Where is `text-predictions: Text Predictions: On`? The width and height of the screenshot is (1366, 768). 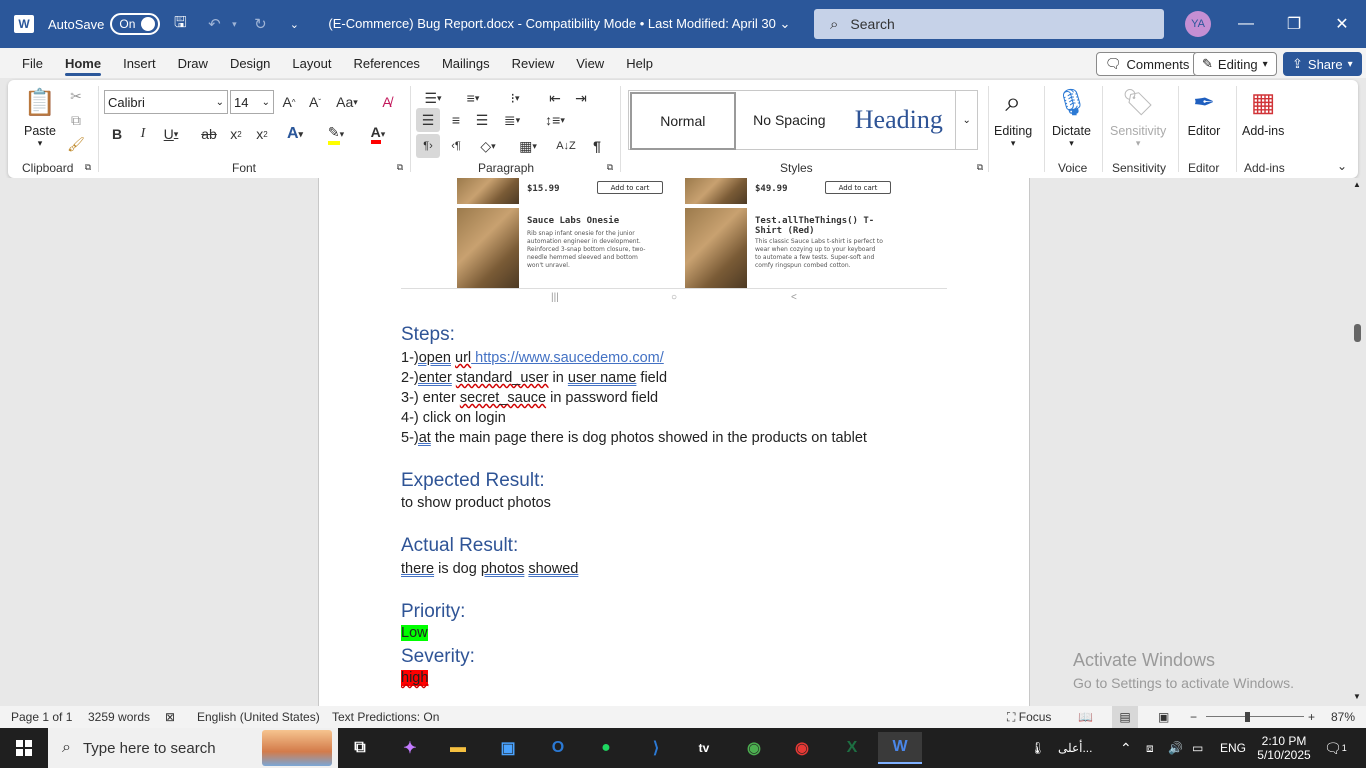
text-predictions: Text Predictions: On is located at coordinates (385, 717).